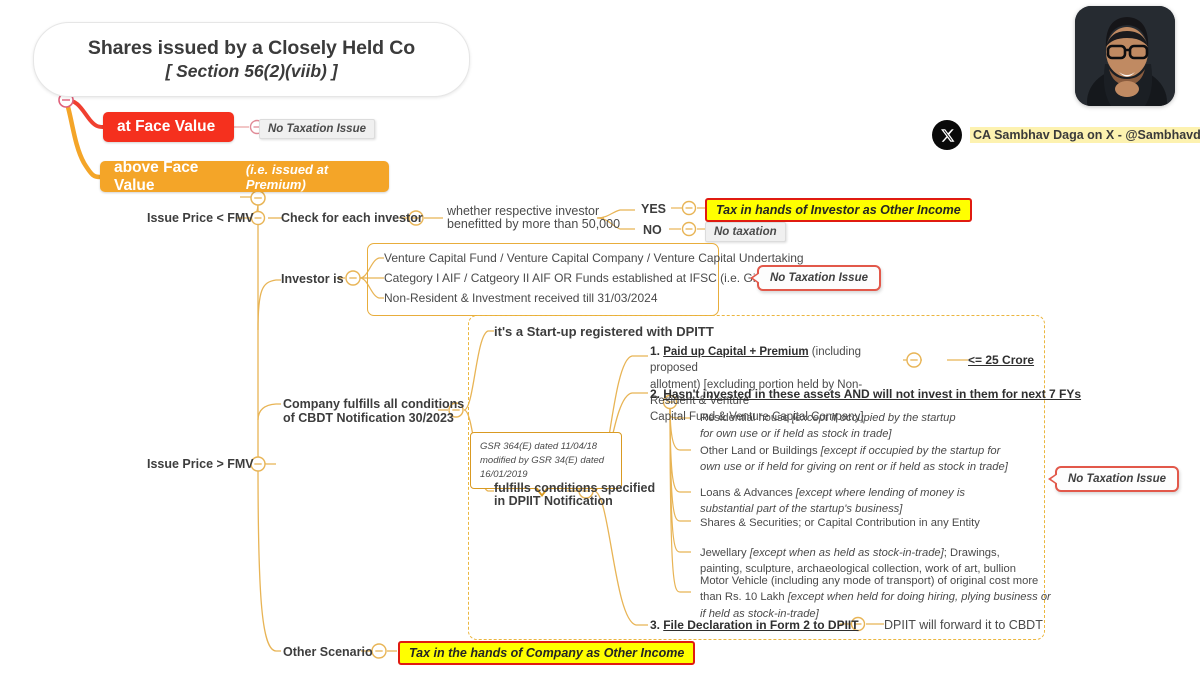  What do you see at coordinates (745, 232) in the screenshot?
I see `no-result-chip: No taxation` at bounding box center [745, 232].